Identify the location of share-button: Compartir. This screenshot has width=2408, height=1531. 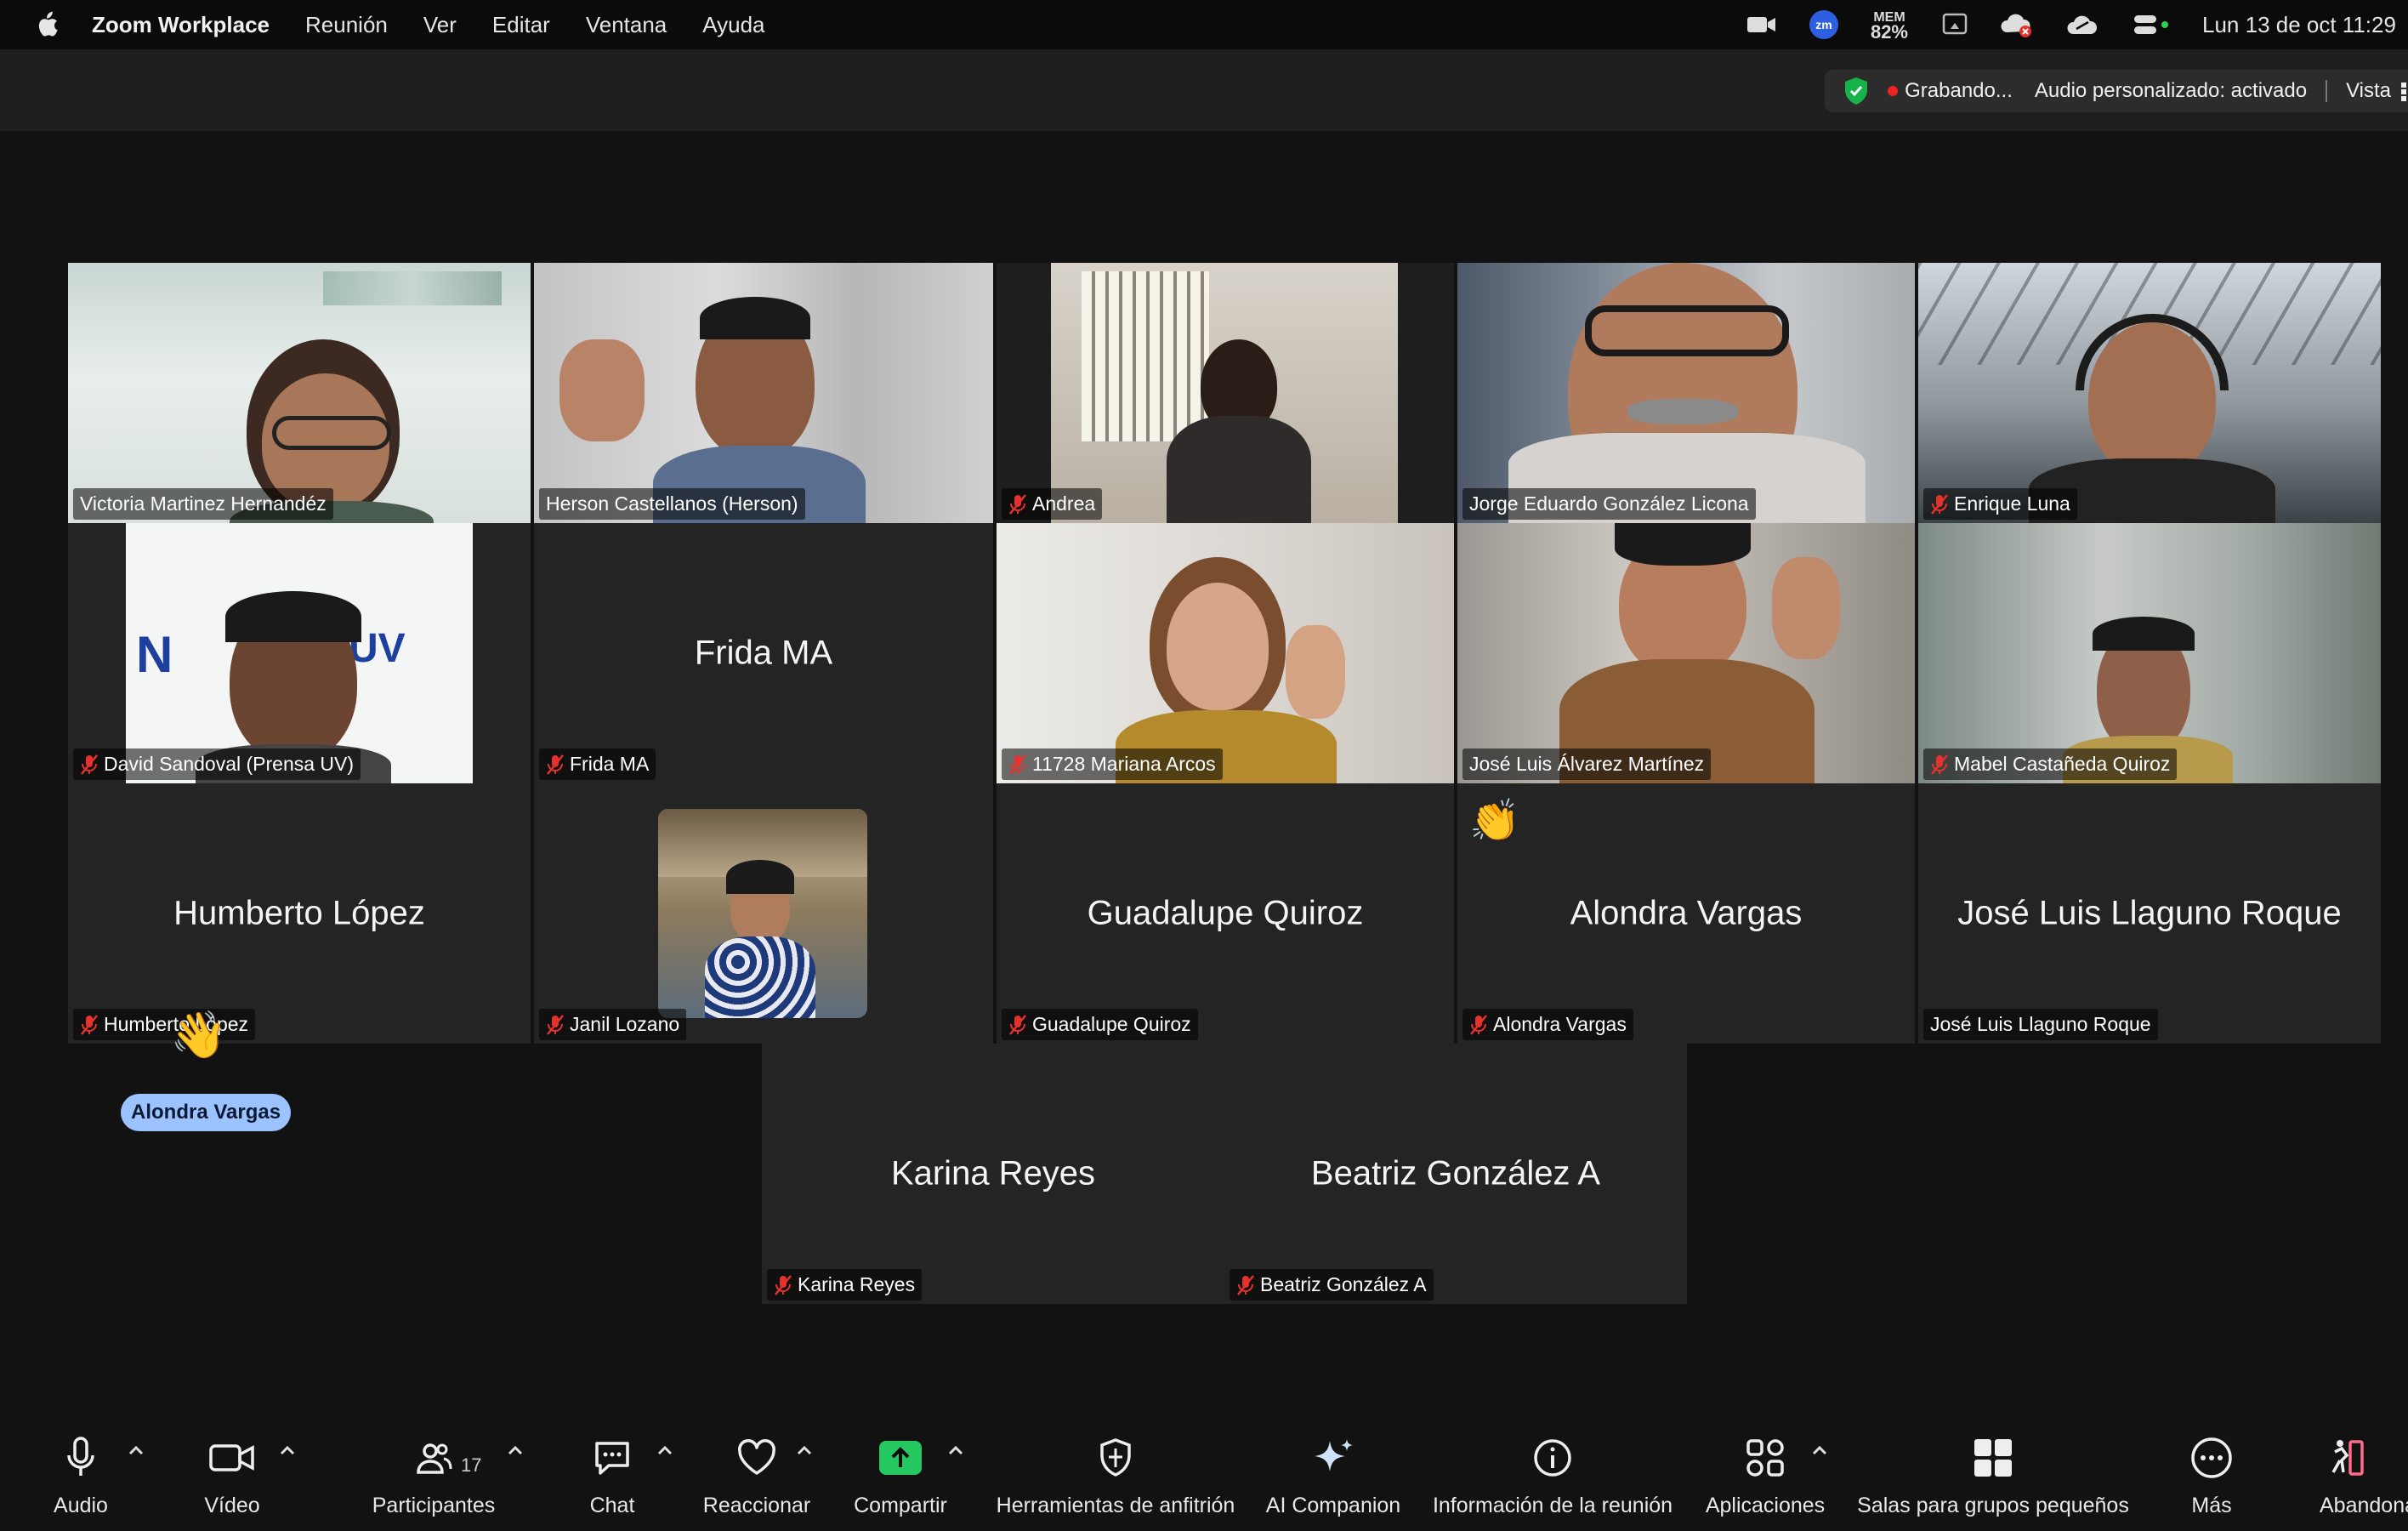
(900, 1476).